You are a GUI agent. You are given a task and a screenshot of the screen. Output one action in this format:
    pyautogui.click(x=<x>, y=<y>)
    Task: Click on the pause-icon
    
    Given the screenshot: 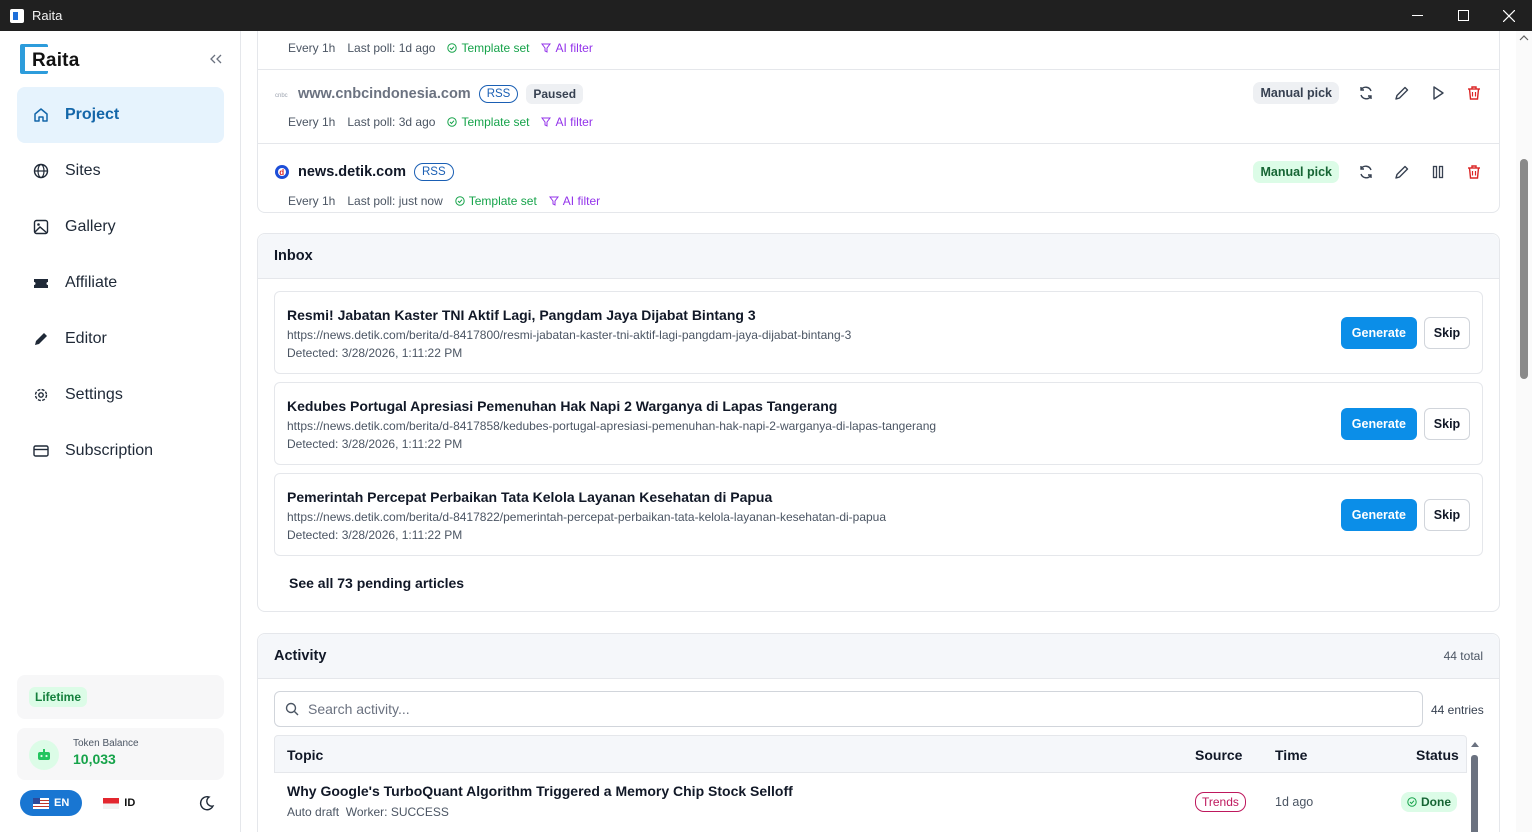 What is the action you would take?
    pyautogui.click(x=1438, y=172)
    